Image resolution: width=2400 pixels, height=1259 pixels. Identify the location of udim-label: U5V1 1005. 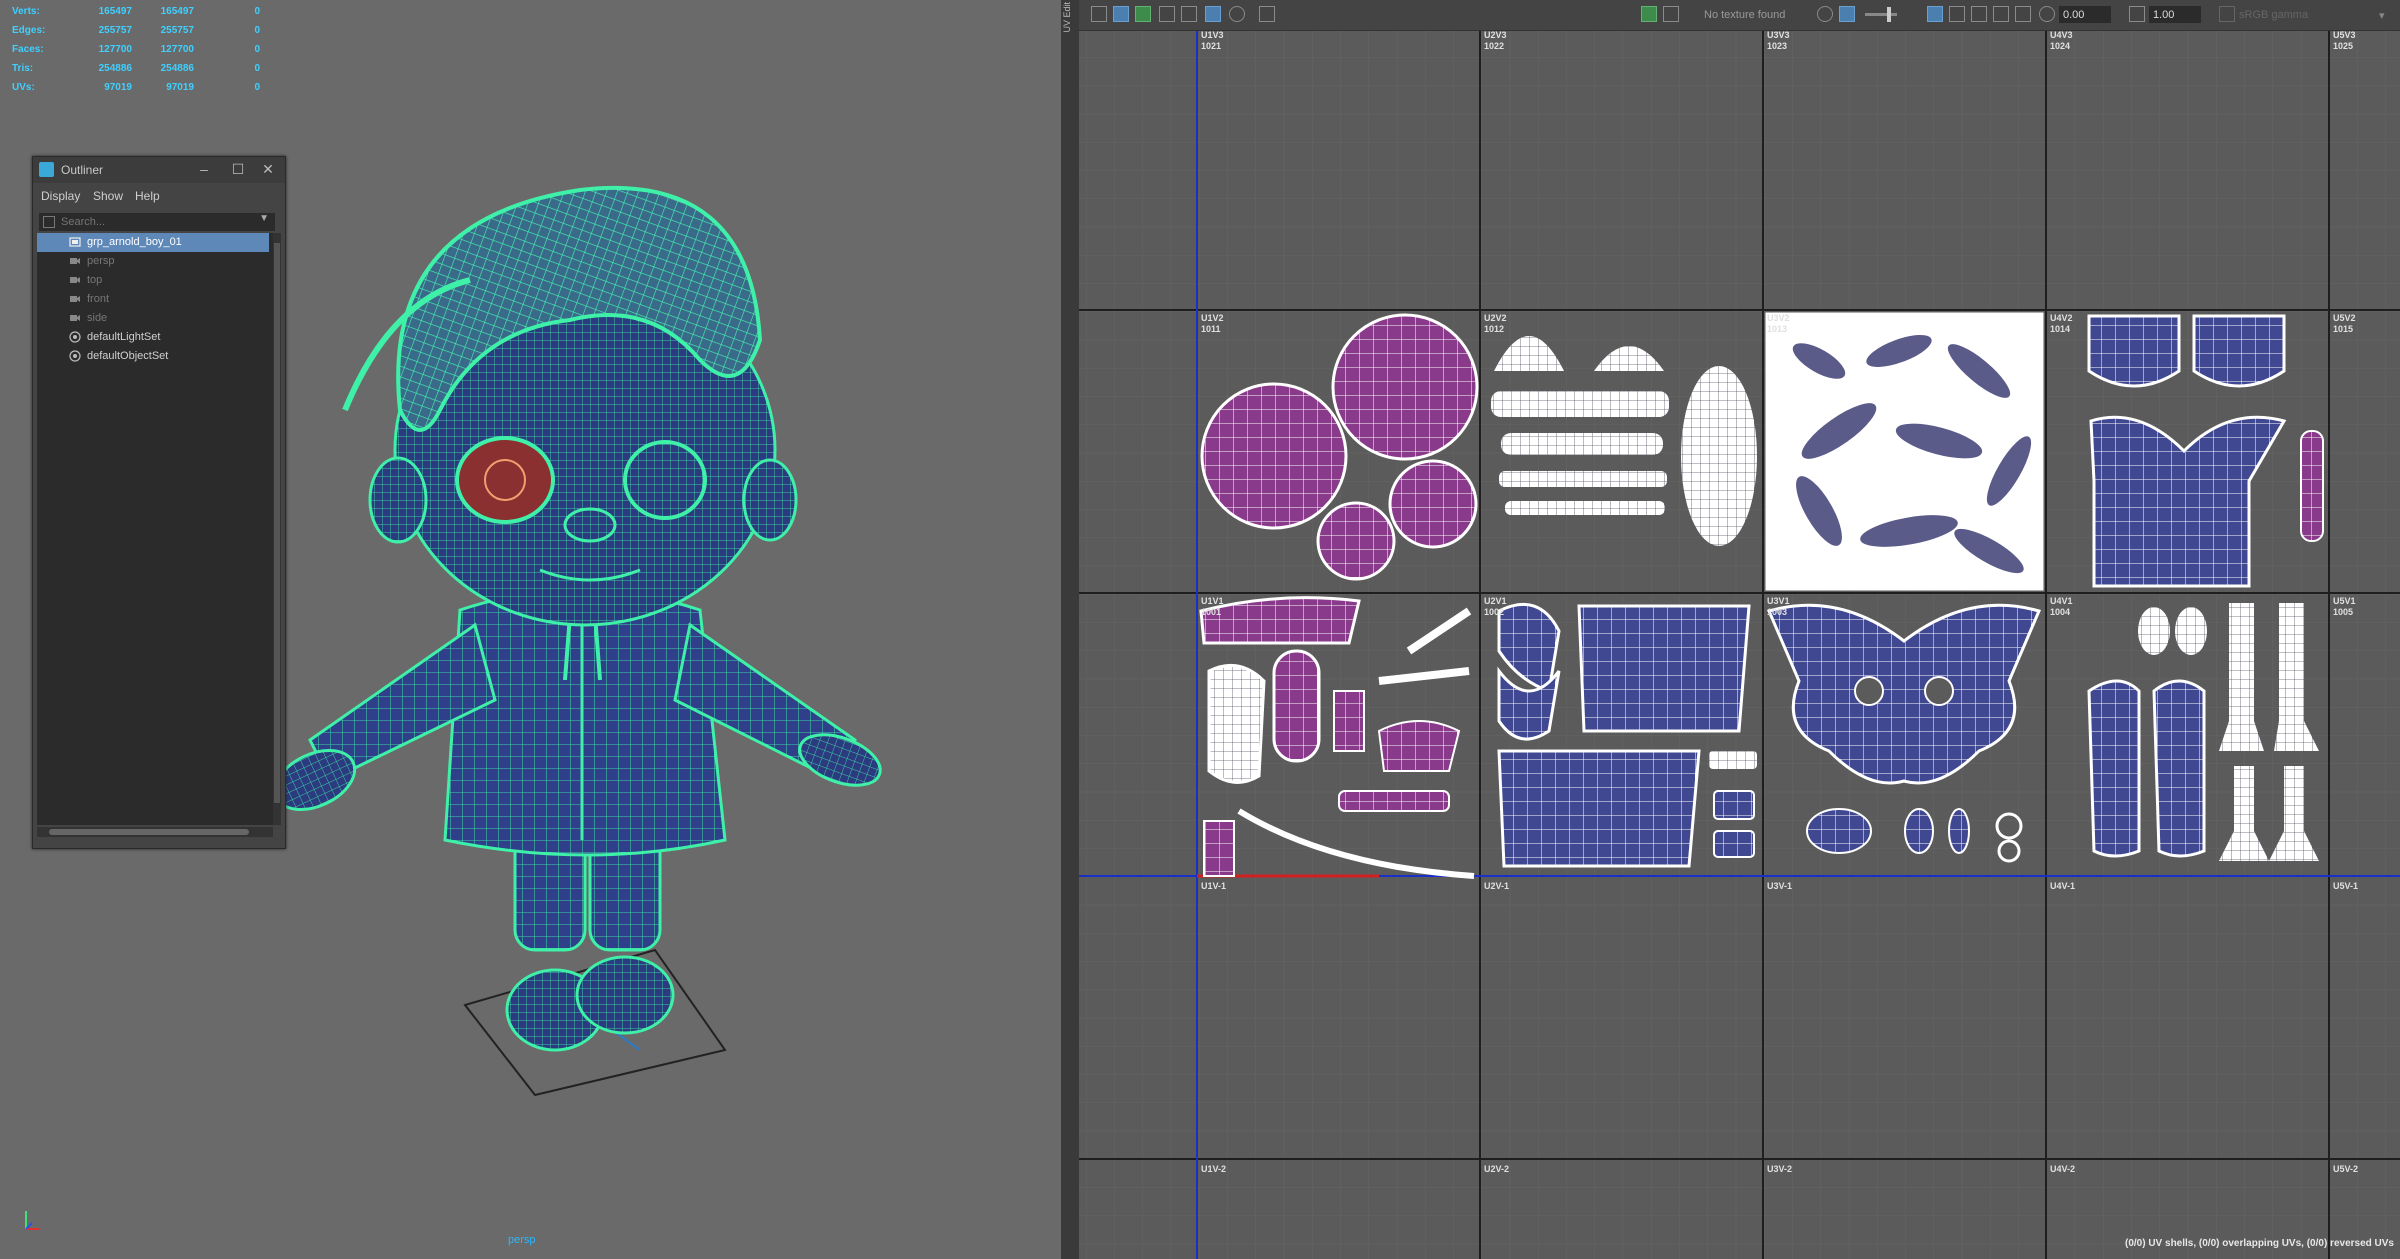
(2344, 606).